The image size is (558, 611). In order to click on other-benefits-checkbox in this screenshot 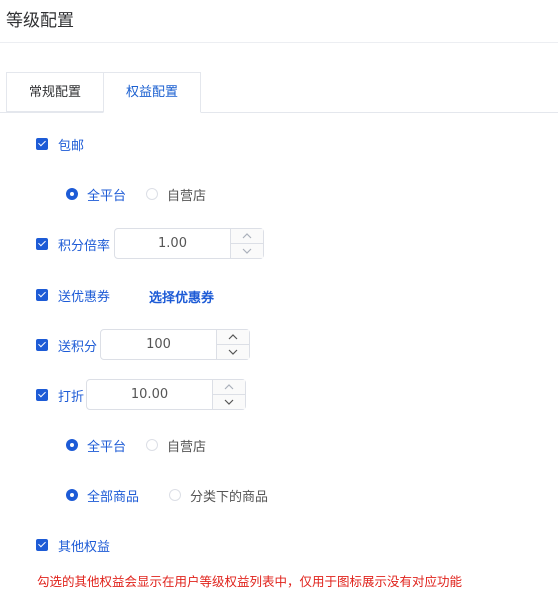, I will do `click(42, 545)`.